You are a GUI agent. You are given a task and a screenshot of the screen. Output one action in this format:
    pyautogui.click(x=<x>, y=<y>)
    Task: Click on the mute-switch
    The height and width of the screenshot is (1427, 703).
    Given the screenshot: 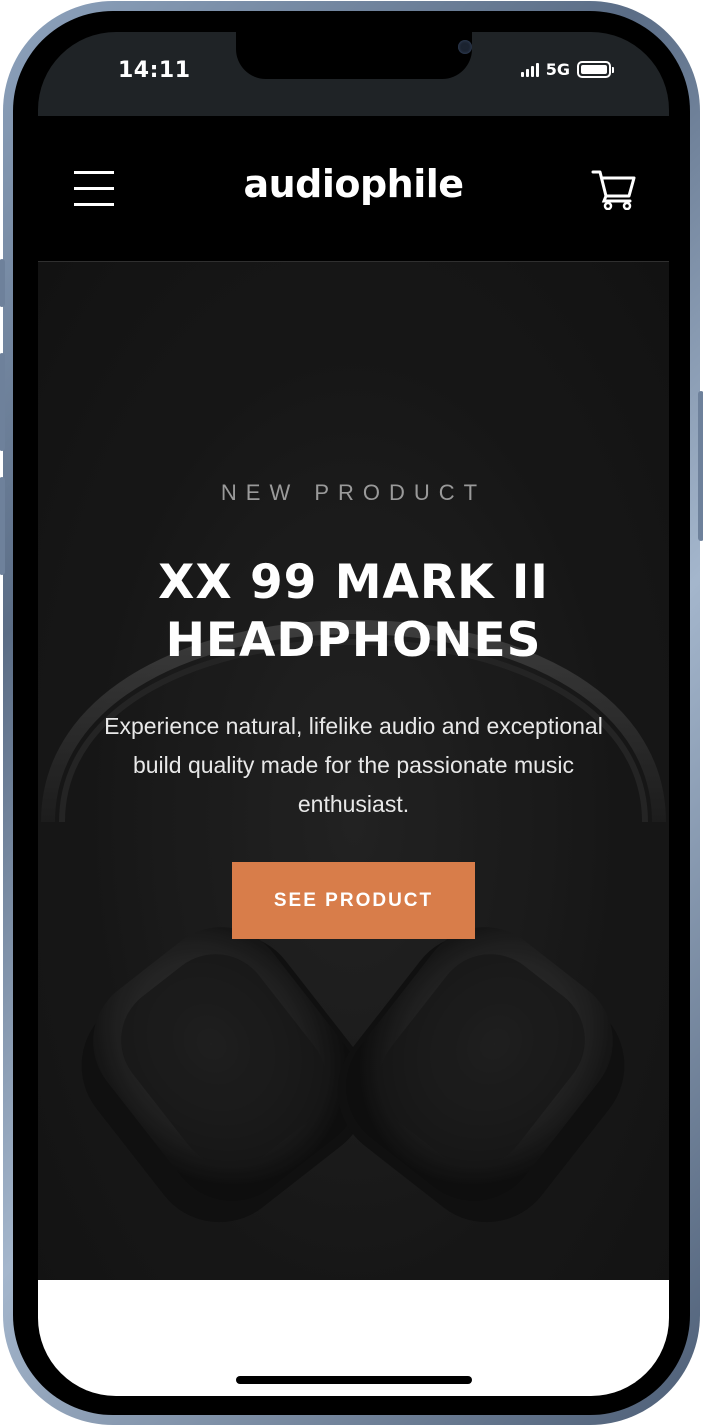 What is the action you would take?
    pyautogui.click(x=2, y=283)
    